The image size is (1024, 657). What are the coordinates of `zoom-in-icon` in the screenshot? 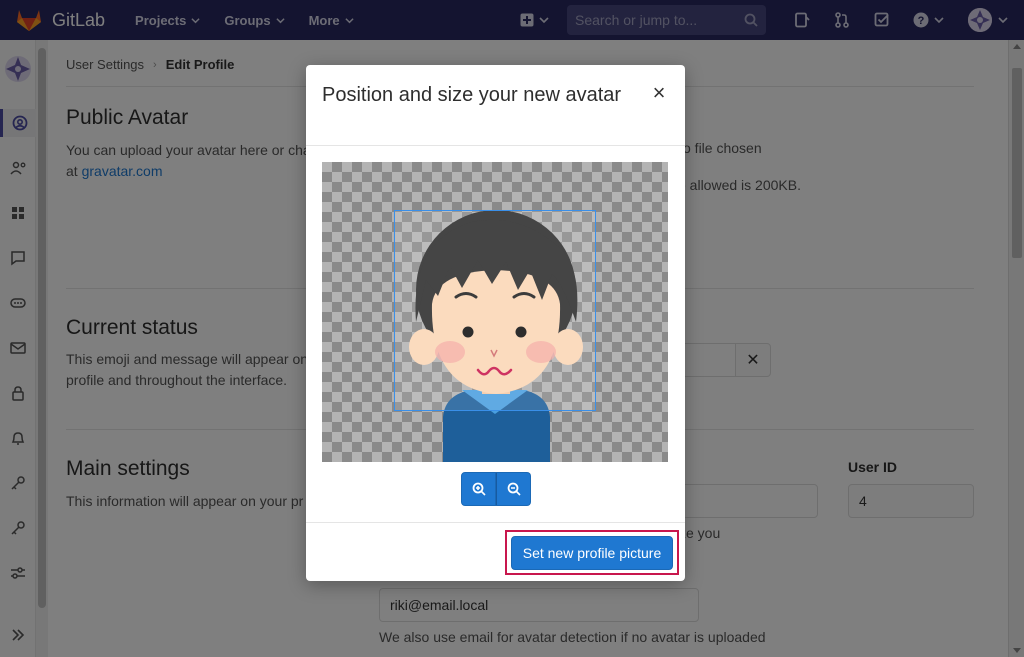 It's located at (479, 489).